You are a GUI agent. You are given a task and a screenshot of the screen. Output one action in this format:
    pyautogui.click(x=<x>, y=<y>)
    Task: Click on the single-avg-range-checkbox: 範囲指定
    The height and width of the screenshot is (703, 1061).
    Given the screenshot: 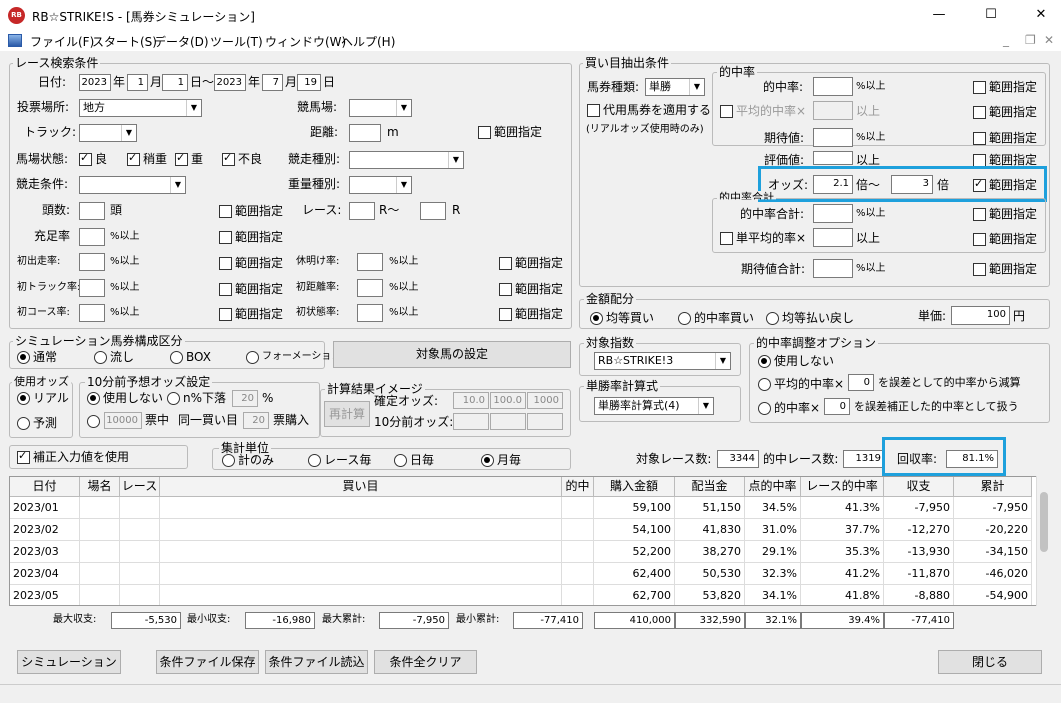 What is the action you would take?
    pyautogui.click(x=1005, y=239)
    